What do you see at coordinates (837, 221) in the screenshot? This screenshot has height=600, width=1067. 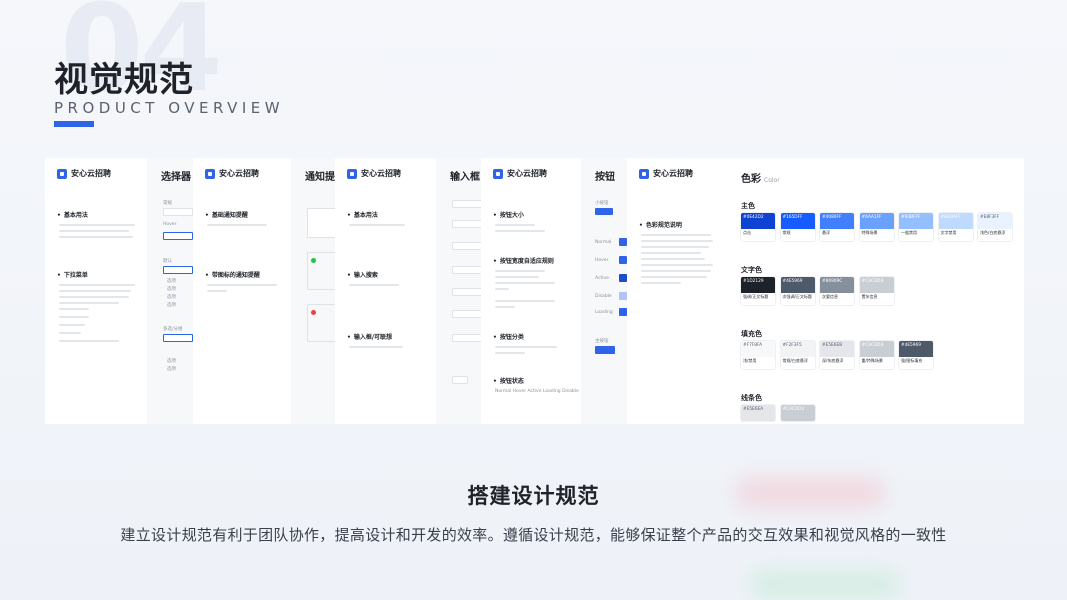 I see `color-chip: #4080FF` at bounding box center [837, 221].